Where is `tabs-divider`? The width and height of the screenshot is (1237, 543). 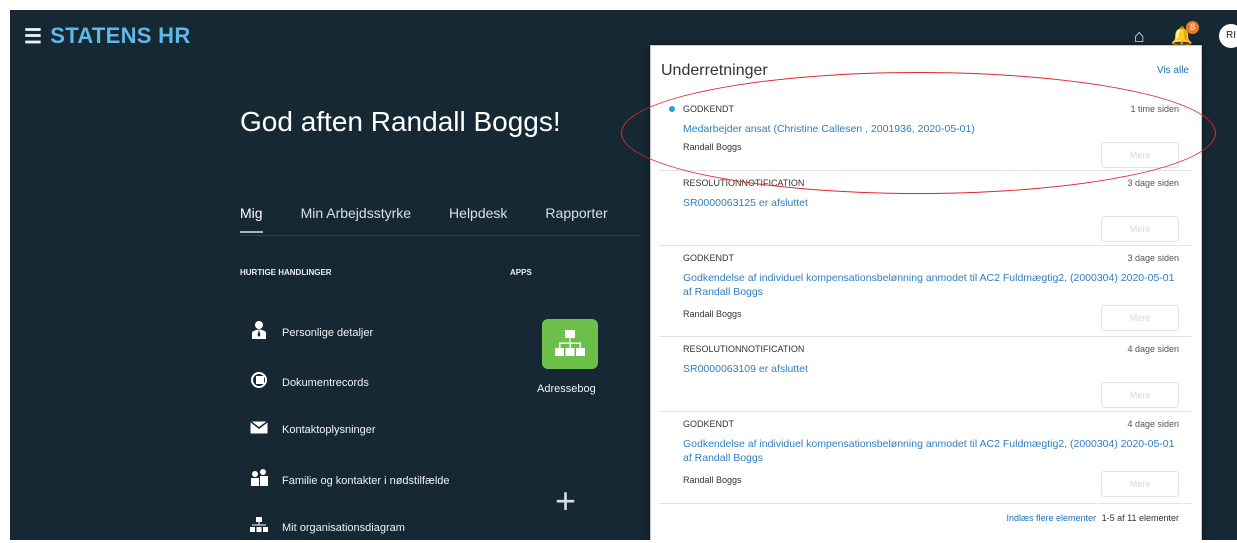
tabs-divider is located at coordinates (440, 235).